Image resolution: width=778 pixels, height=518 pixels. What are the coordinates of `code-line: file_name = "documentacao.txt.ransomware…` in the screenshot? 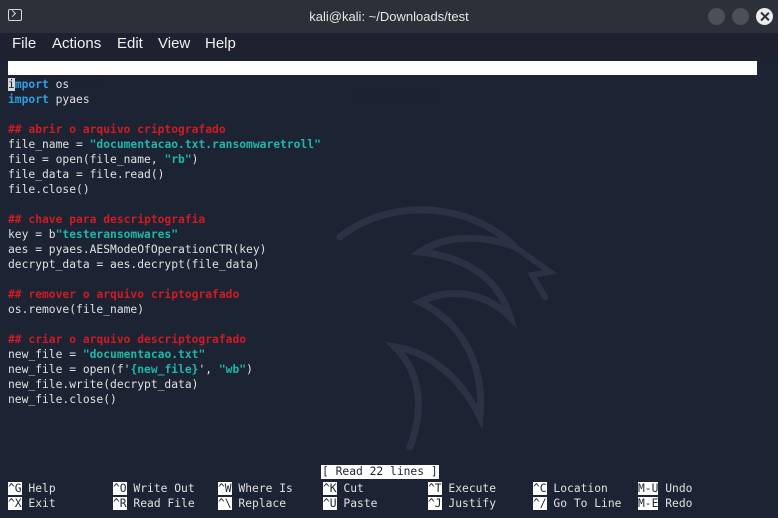 It's located at (164, 144).